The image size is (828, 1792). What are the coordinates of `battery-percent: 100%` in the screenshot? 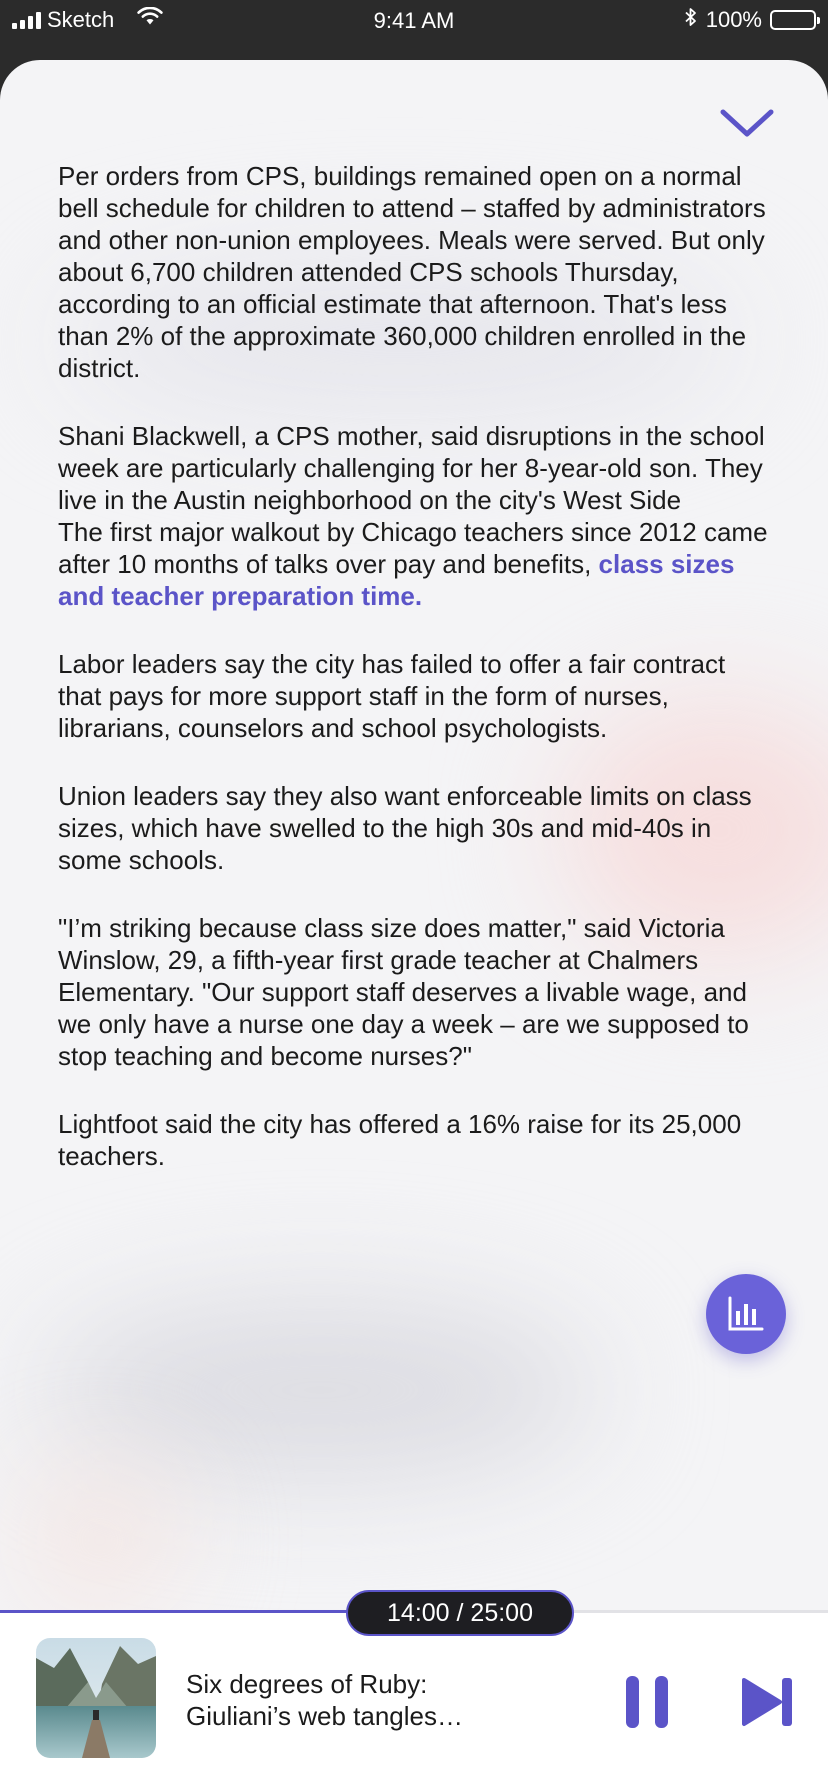 It's located at (733, 19).